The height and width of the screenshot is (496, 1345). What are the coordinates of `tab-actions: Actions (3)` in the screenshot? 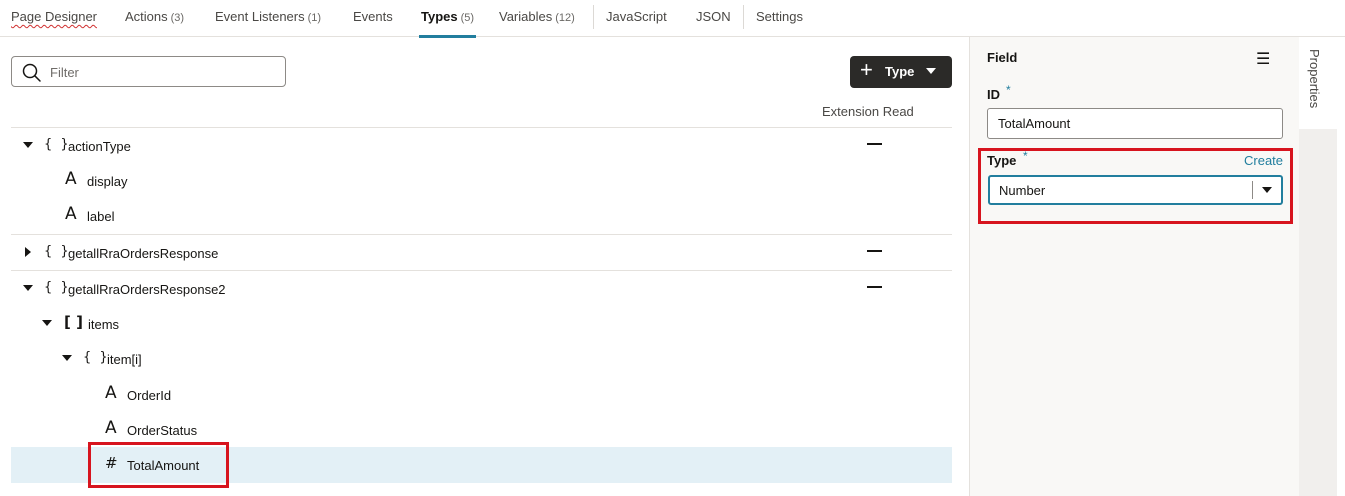 It's located at (154, 16).